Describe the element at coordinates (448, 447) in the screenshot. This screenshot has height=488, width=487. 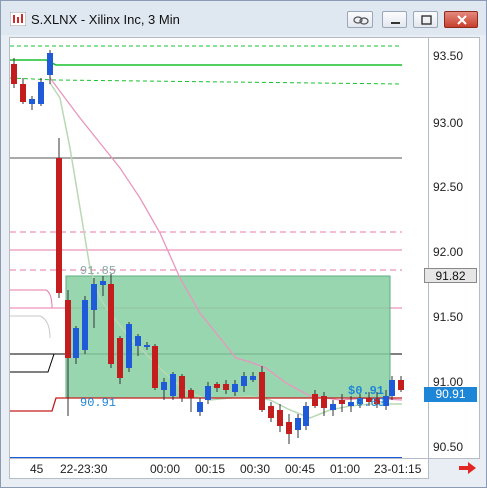
I see `price-tick: 90.50` at that location.